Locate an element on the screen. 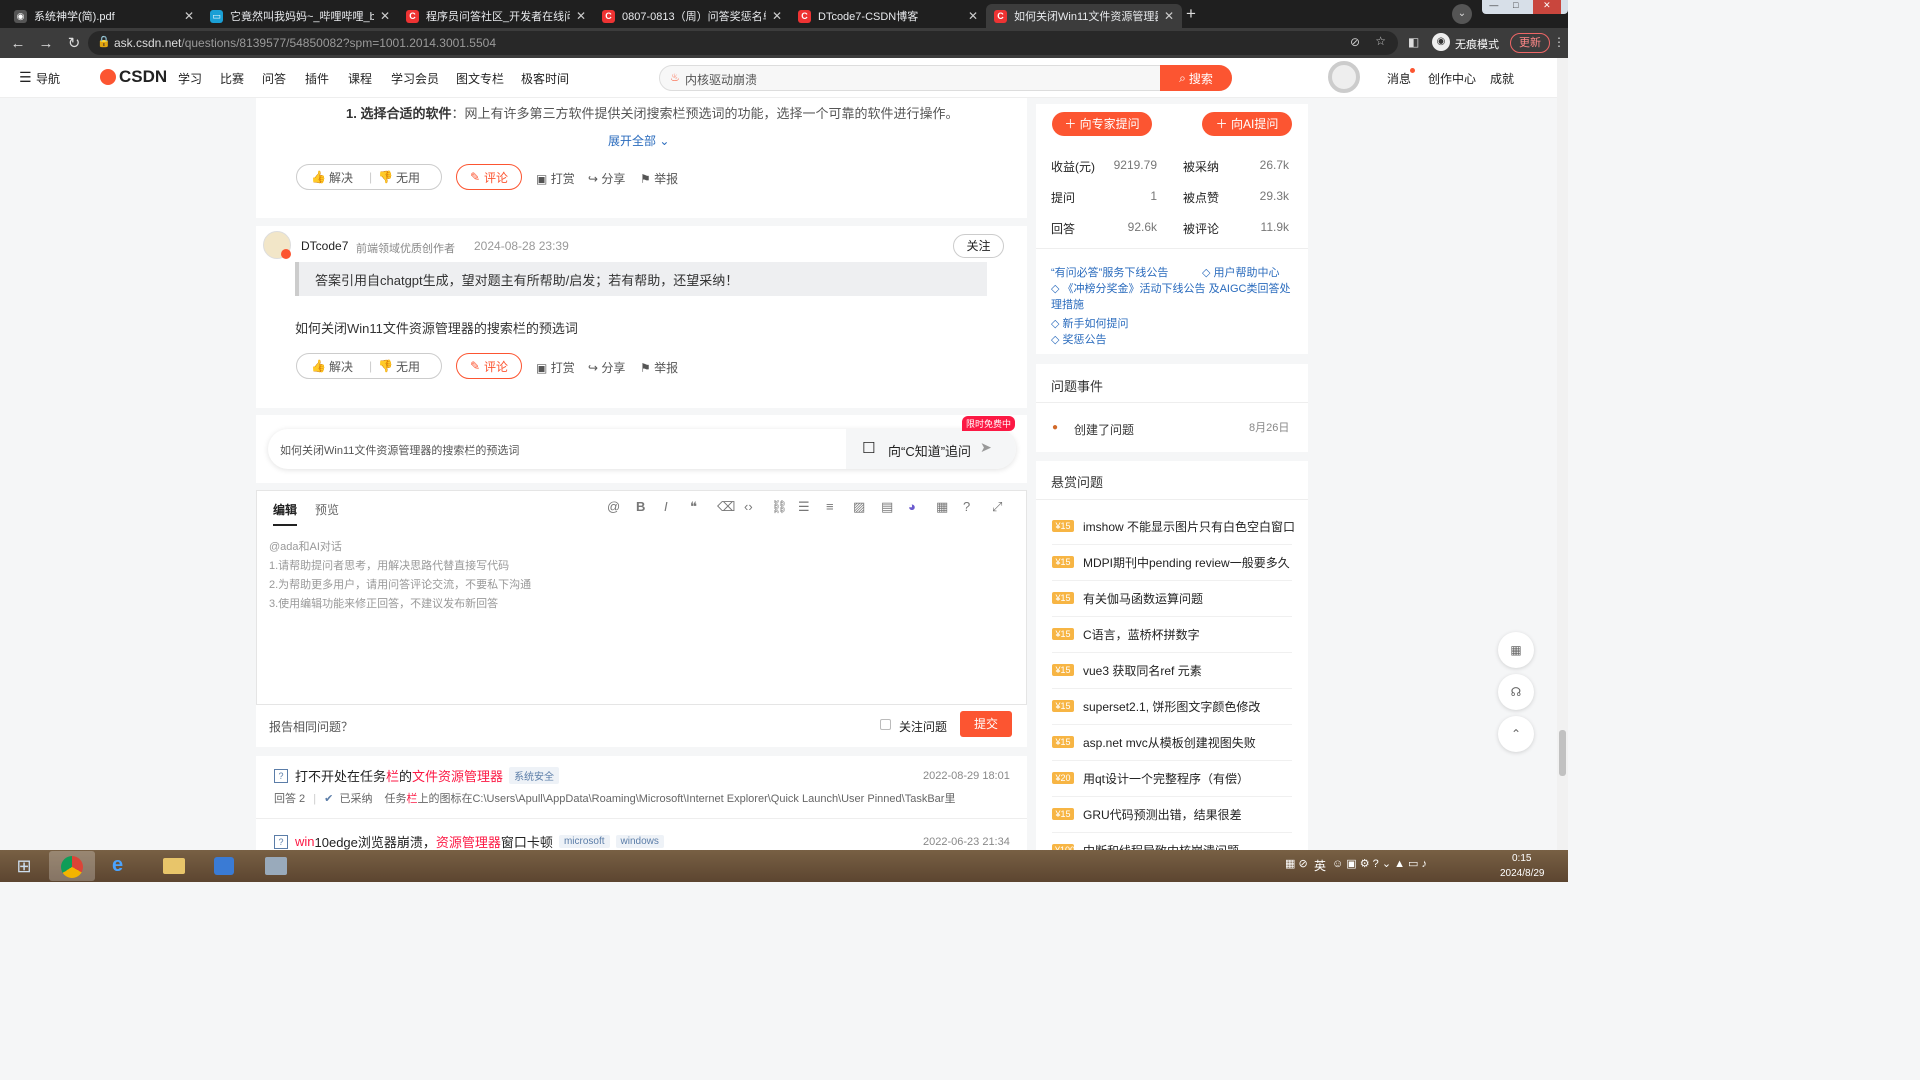  new-tab-button: + is located at coordinates (1191, 14).